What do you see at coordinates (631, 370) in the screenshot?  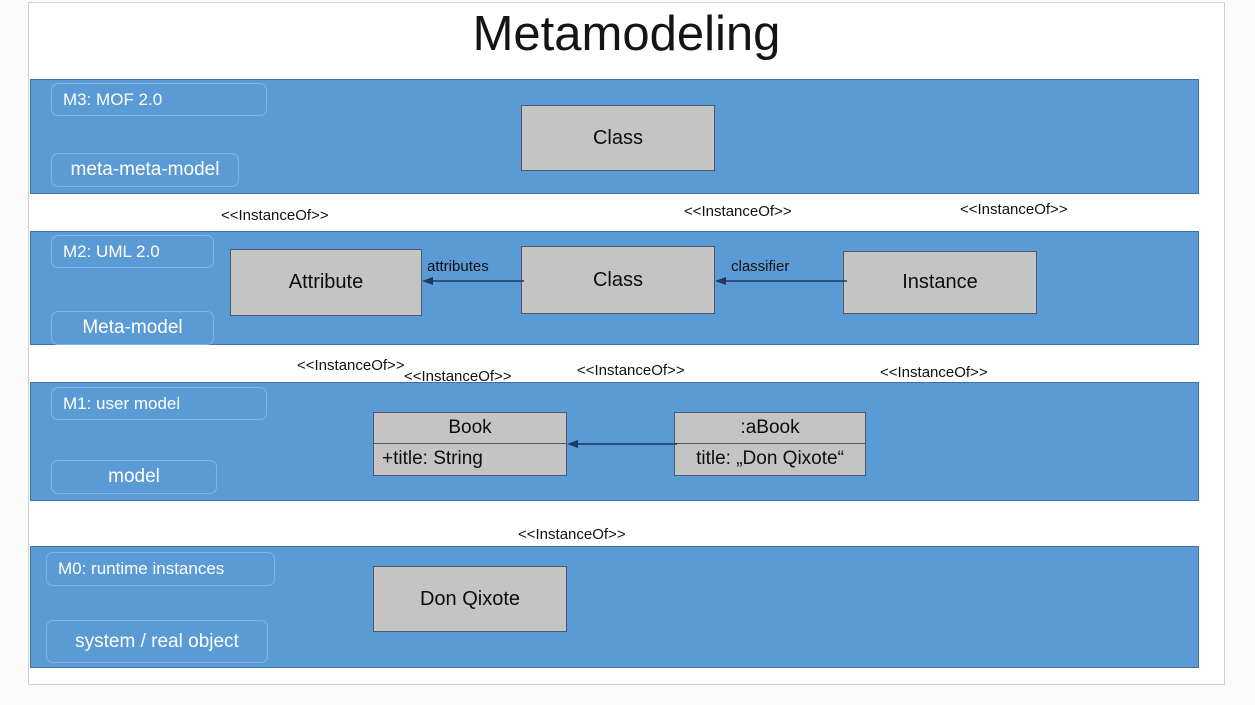 I see `stereotype-label-6: <<InstanceOf>>` at bounding box center [631, 370].